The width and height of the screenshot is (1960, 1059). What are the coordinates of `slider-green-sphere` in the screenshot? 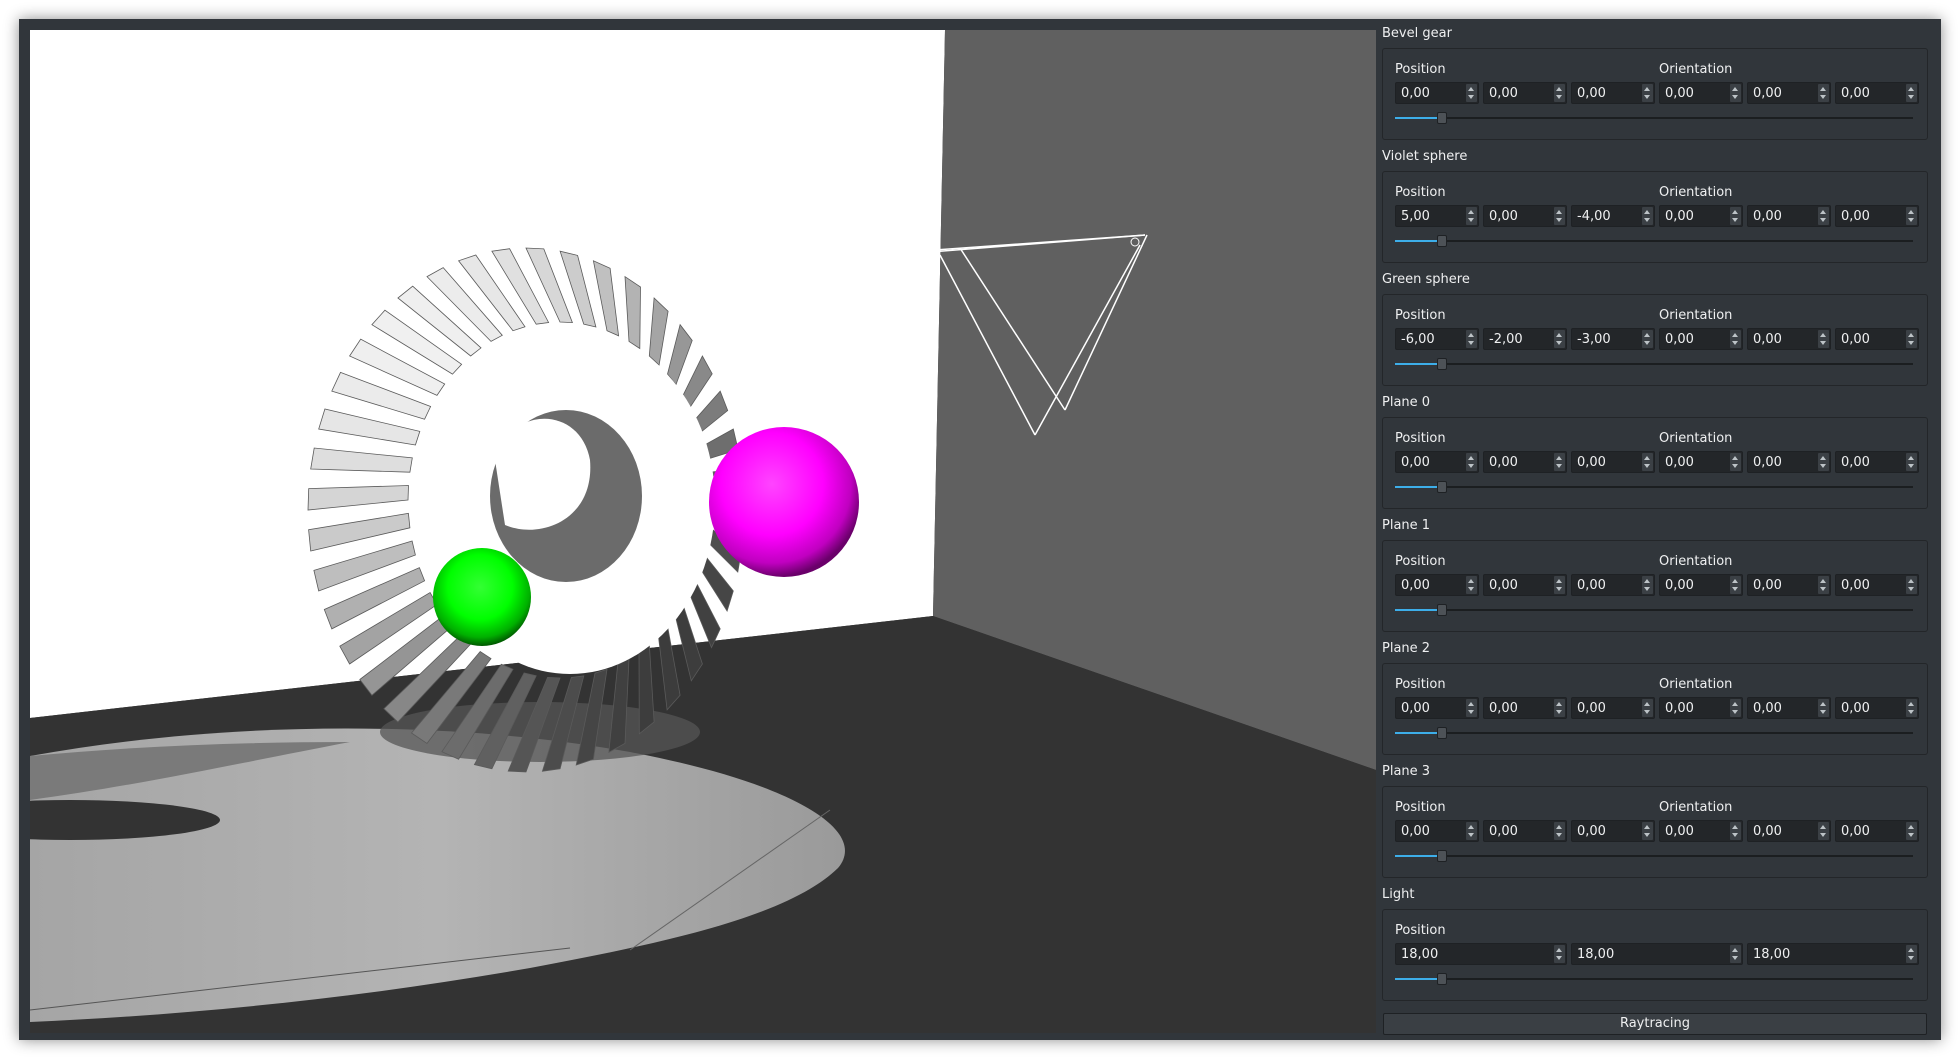 It's located at (1654, 364).